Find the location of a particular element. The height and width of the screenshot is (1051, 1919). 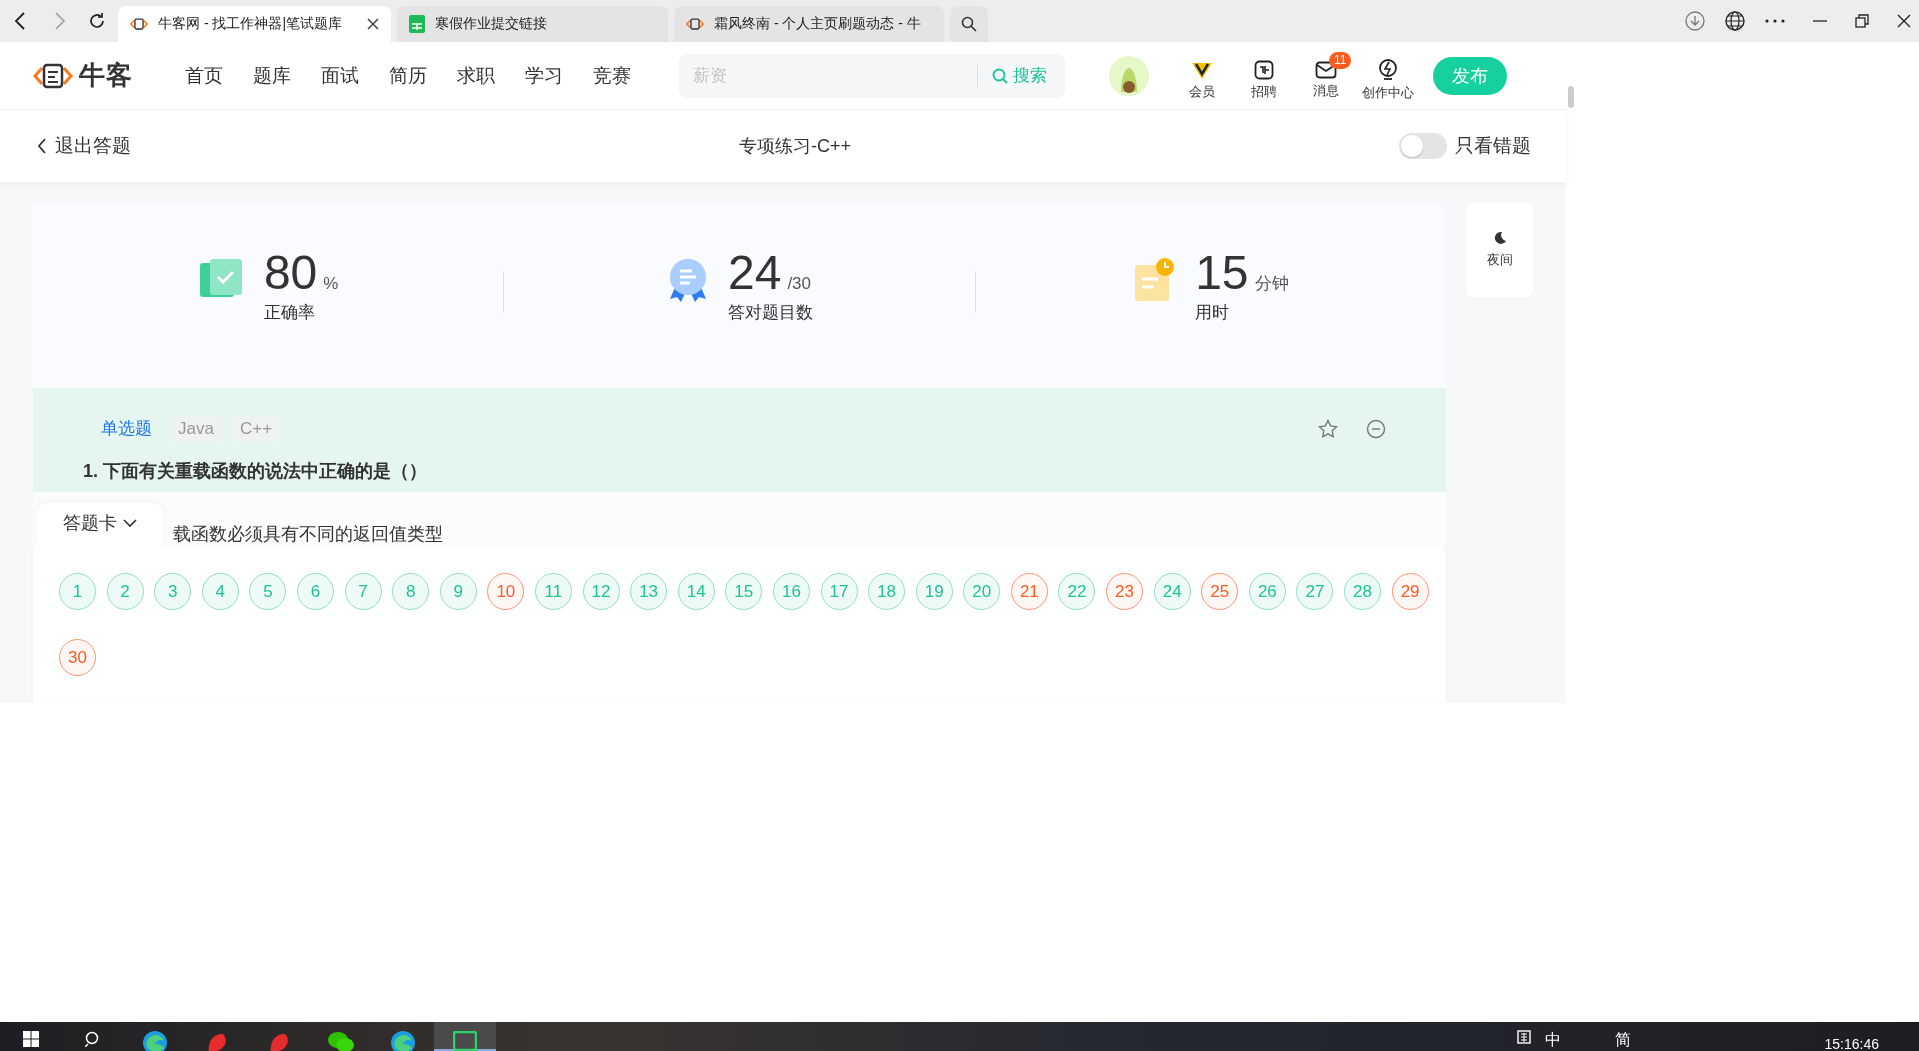

night-mode-button: 夜间 is located at coordinates (1499, 250).